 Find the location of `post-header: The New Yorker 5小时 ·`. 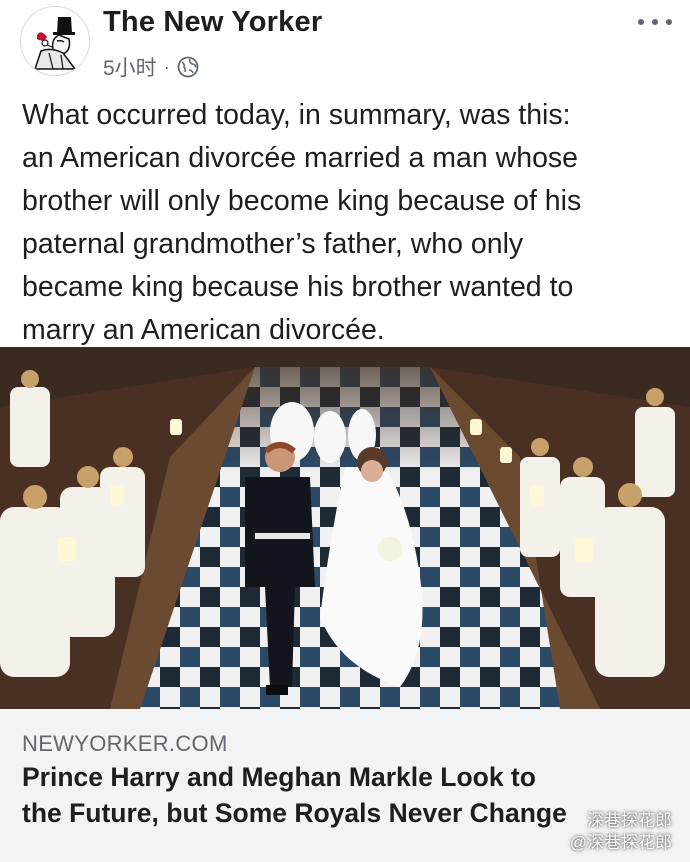

post-header: The New Yorker 5小时 · is located at coordinates (345, 42).